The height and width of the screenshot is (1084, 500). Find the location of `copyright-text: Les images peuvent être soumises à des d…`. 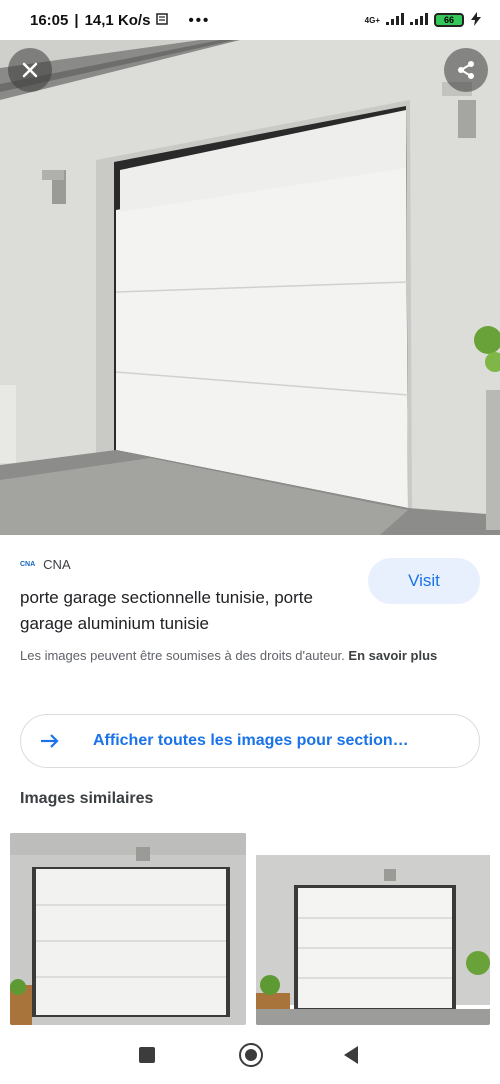

copyright-text: Les images peuvent être soumises à des d… is located at coordinates (182, 655).